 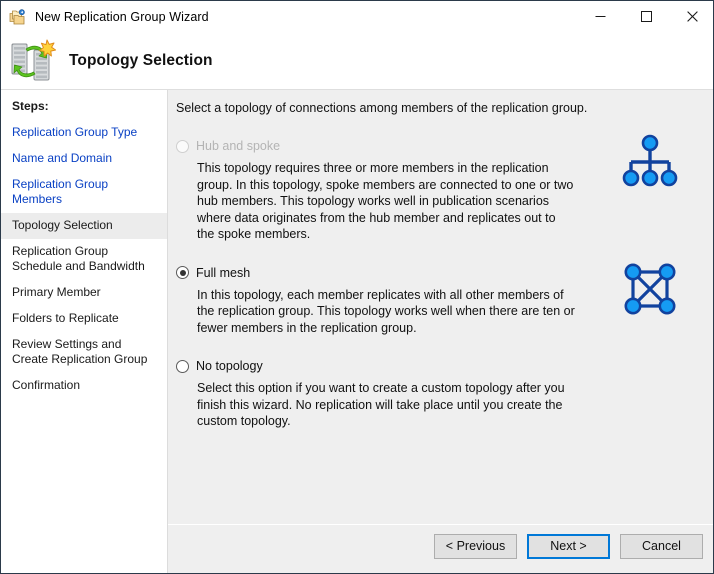 I want to click on title-bar: New Replication Group Wizard, so click(x=357, y=16).